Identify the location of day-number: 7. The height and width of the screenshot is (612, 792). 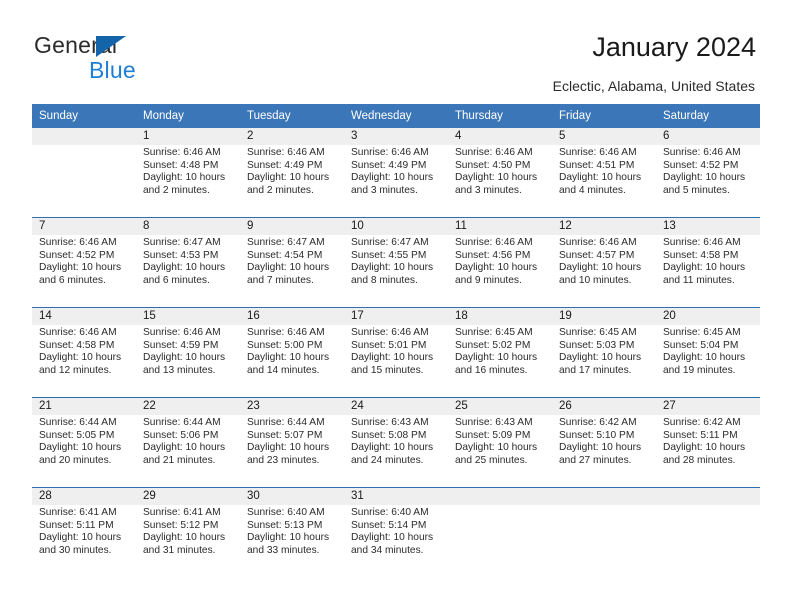
(84, 226).